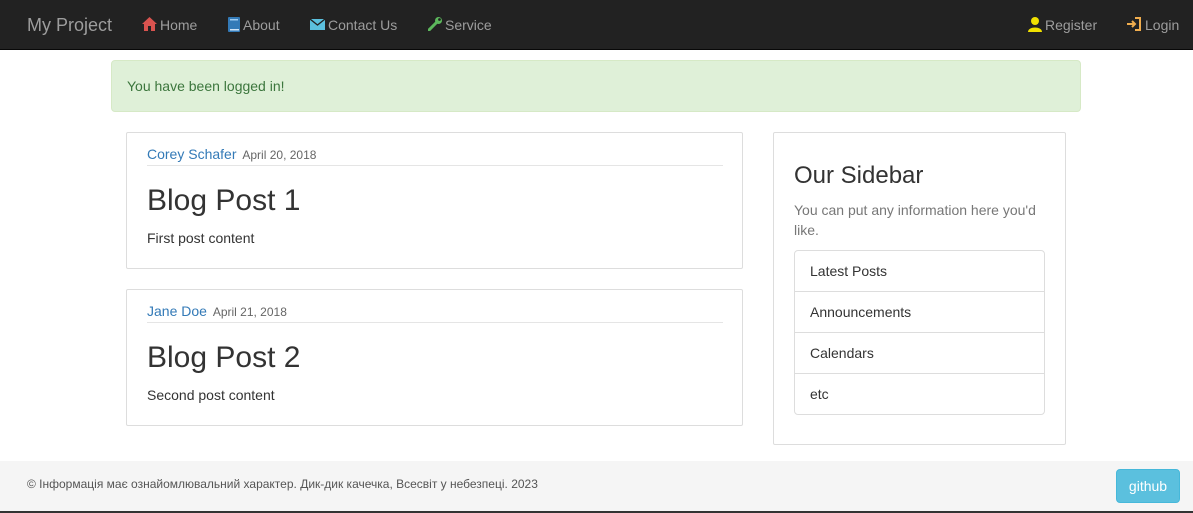 Image resolution: width=1193 pixels, height=513 pixels. What do you see at coordinates (234, 24) in the screenshot?
I see `book-icon` at bounding box center [234, 24].